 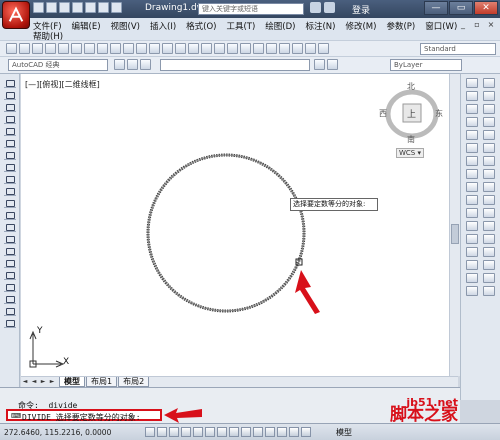 I want to click on tab-layout2: 布局2, so click(x=134, y=382).